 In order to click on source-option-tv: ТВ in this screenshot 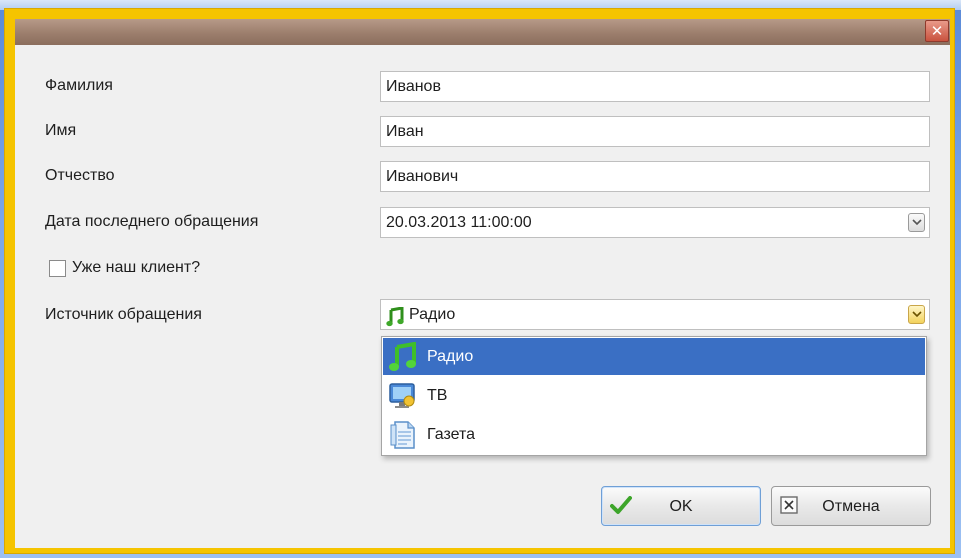, I will do `click(654, 395)`.